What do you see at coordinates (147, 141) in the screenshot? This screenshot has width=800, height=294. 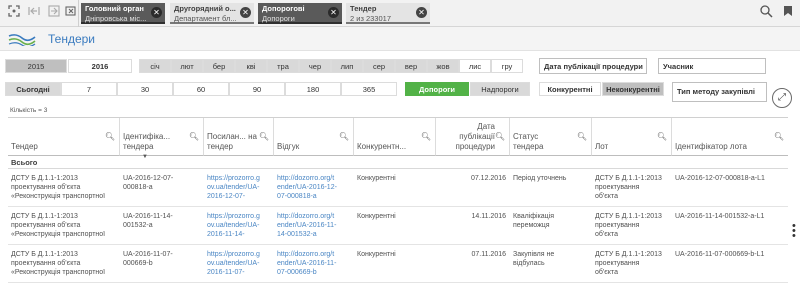 I see `col-label: Ідентифіка... тендера` at bounding box center [147, 141].